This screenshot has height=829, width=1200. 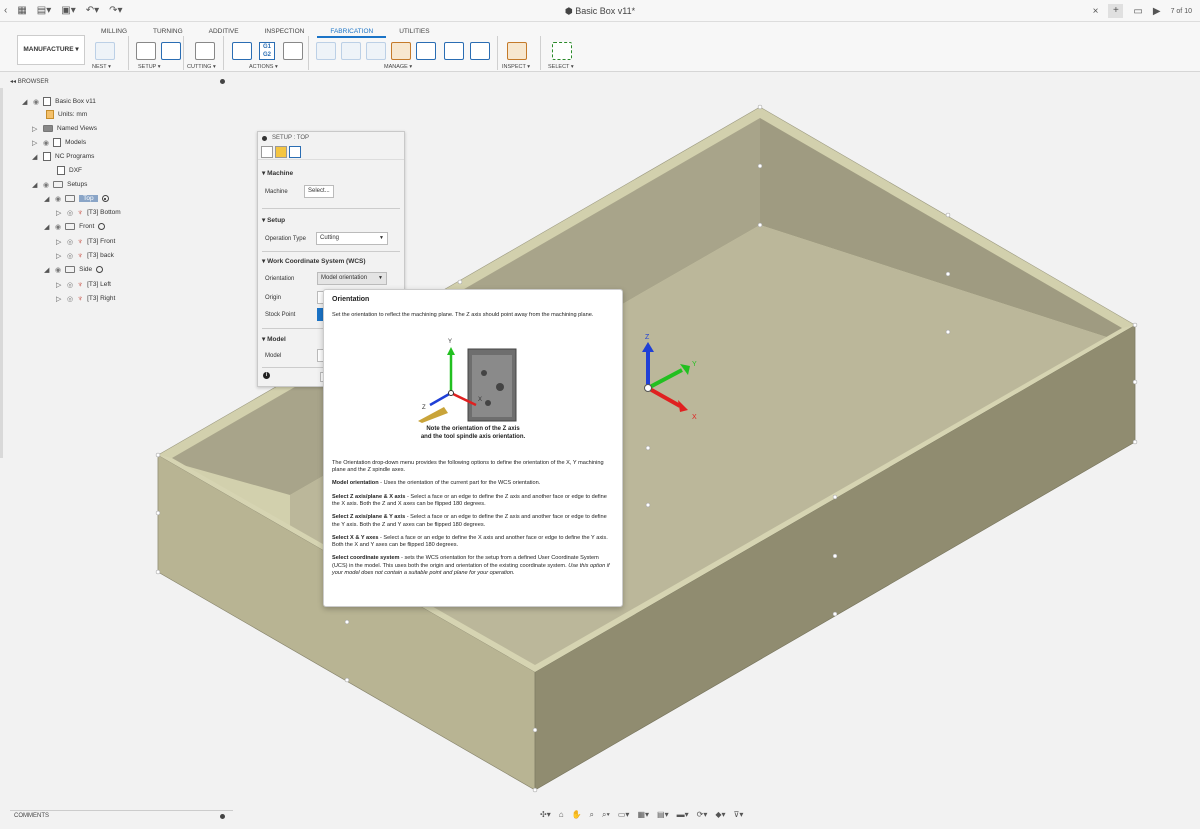 I want to click on select-icon, so click(x=562, y=51).